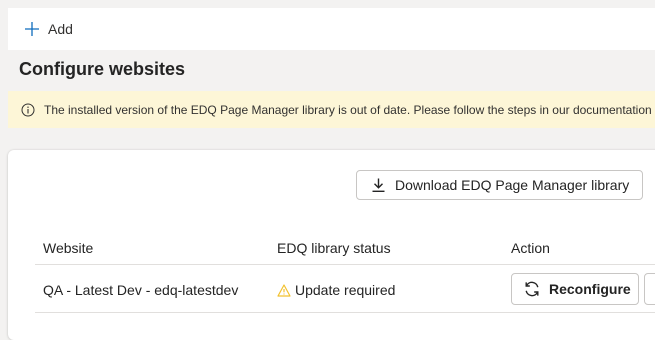 Image resolution: width=655 pixels, height=340 pixels. I want to click on column-header-library-status: EDQ library status, so click(334, 248).